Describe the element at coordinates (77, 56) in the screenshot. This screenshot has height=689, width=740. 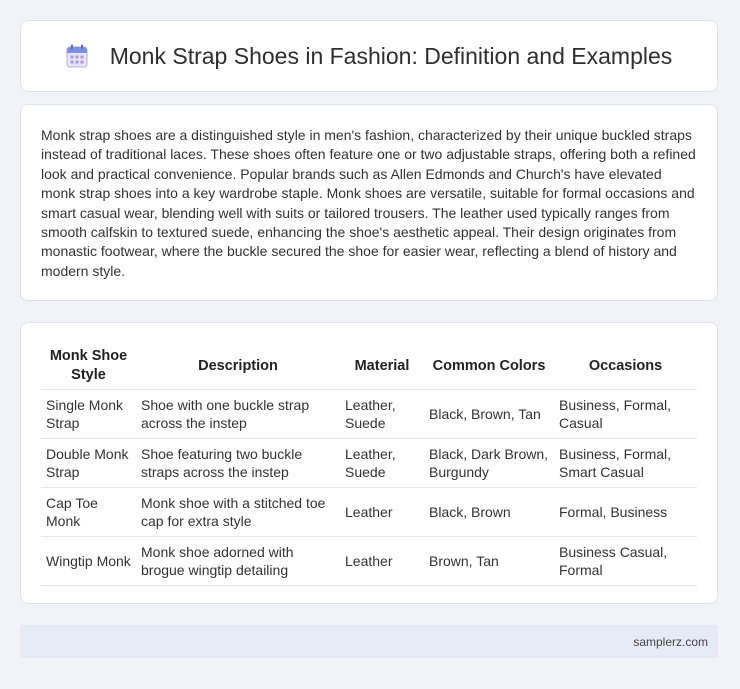
I see `calendar-icon` at that location.